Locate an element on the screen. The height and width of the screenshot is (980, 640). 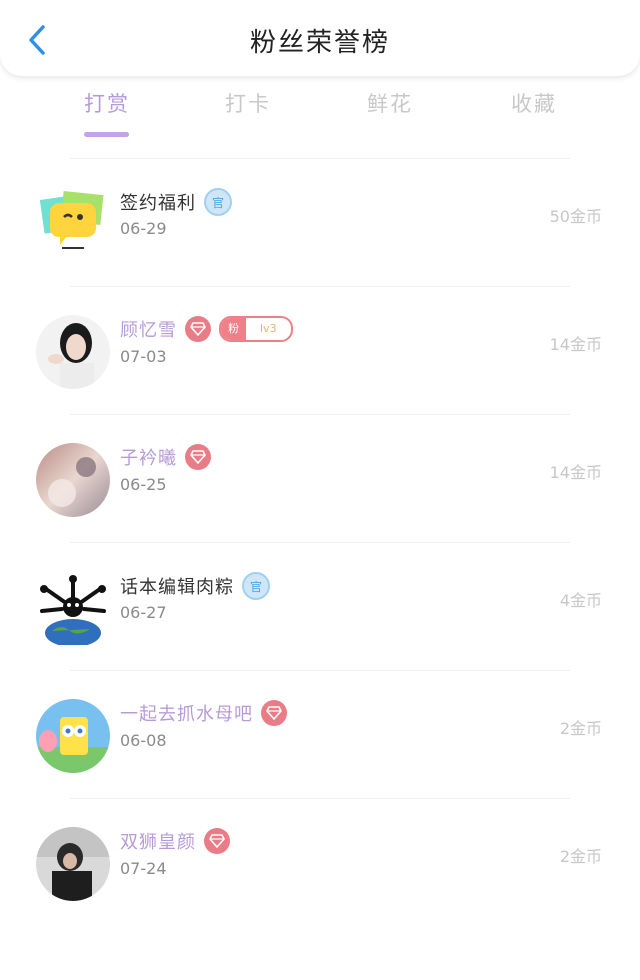
tab-favorites: 收藏 is located at coordinates (534, 103).